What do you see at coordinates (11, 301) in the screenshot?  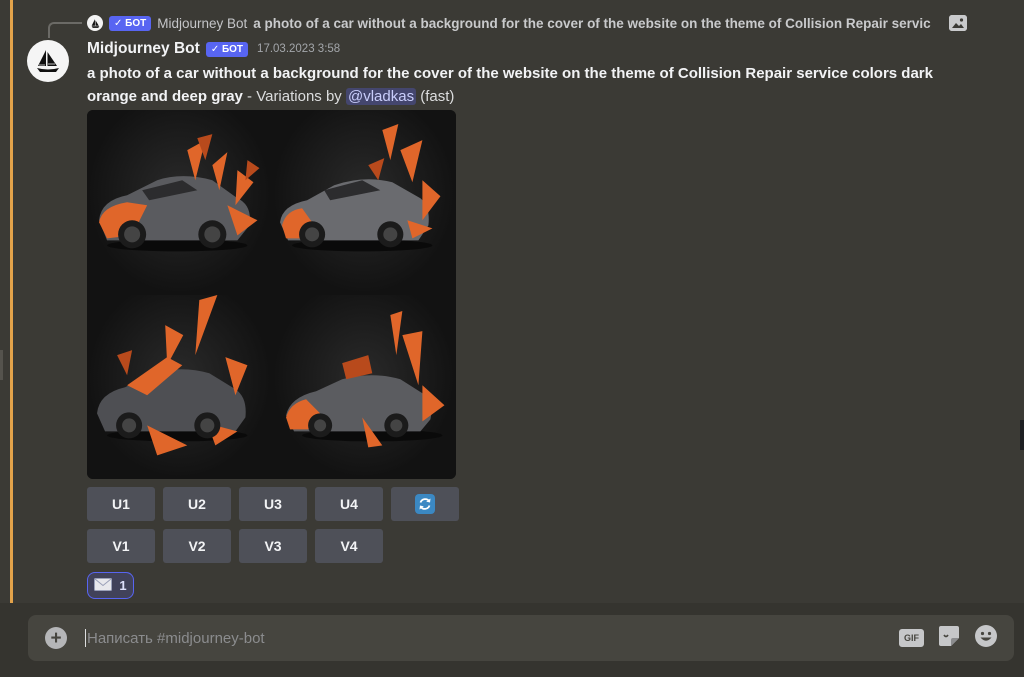 I see `mention-highlight-bar` at bounding box center [11, 301].